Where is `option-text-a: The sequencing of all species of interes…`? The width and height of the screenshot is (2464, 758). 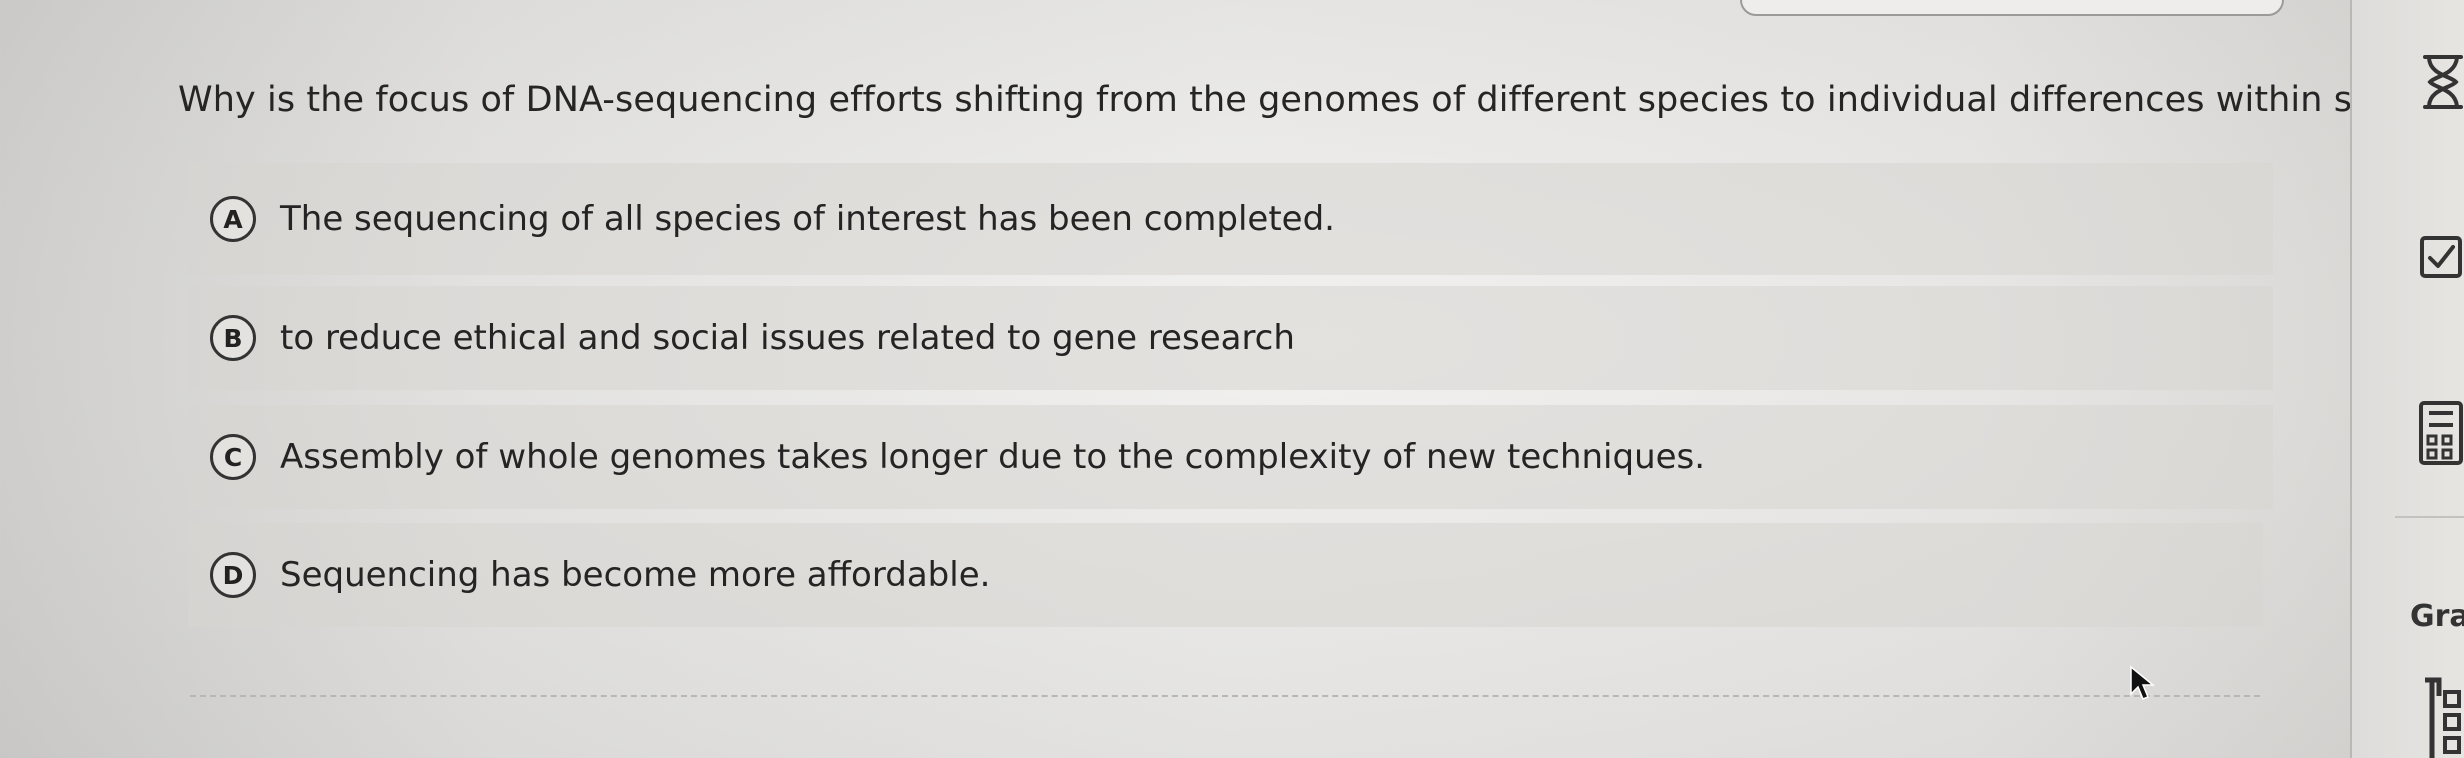 option-text-a: The sequencing of all species of interes… is located at coordinates (807, 219).